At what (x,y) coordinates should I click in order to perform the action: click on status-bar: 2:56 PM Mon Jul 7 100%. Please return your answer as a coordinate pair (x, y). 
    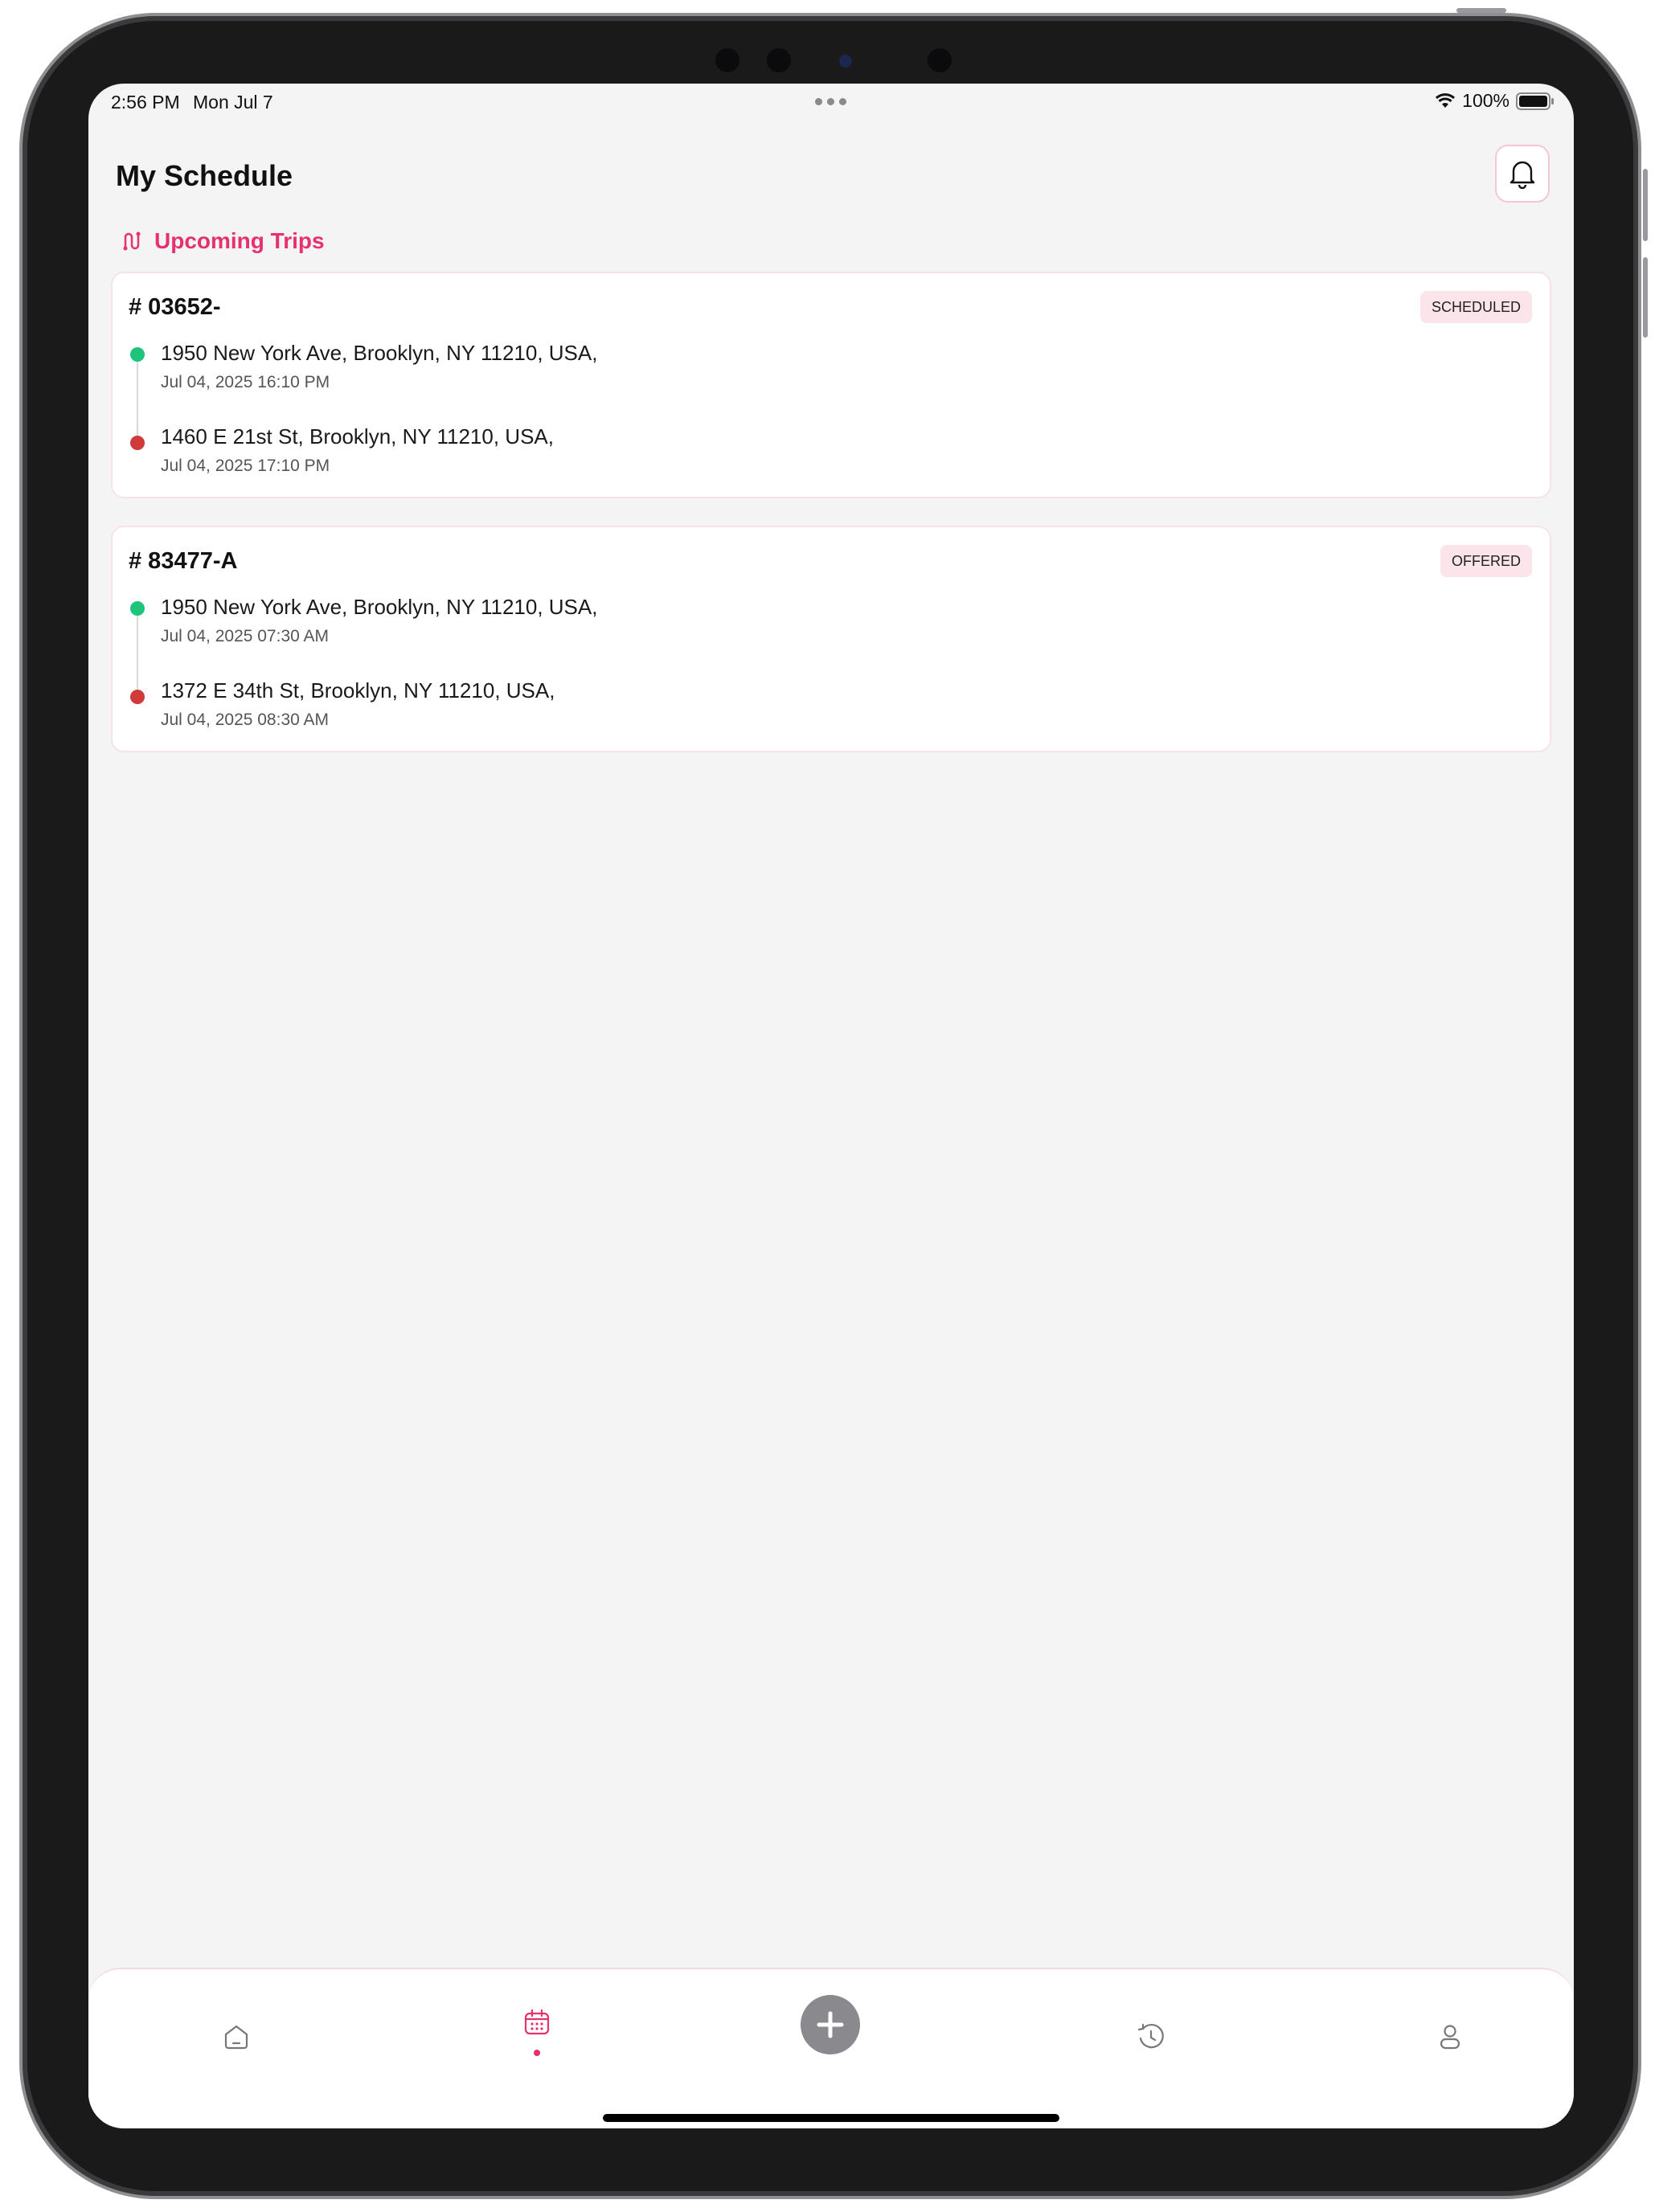
    Looking at the image, I should click on (831, 103).